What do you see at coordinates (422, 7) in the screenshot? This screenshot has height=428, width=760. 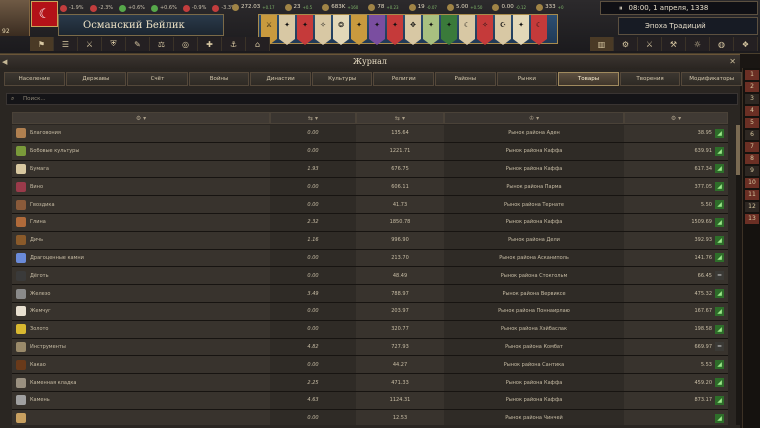 I see `resource-item: 19 -0.07` at bounding box center [422, 7].